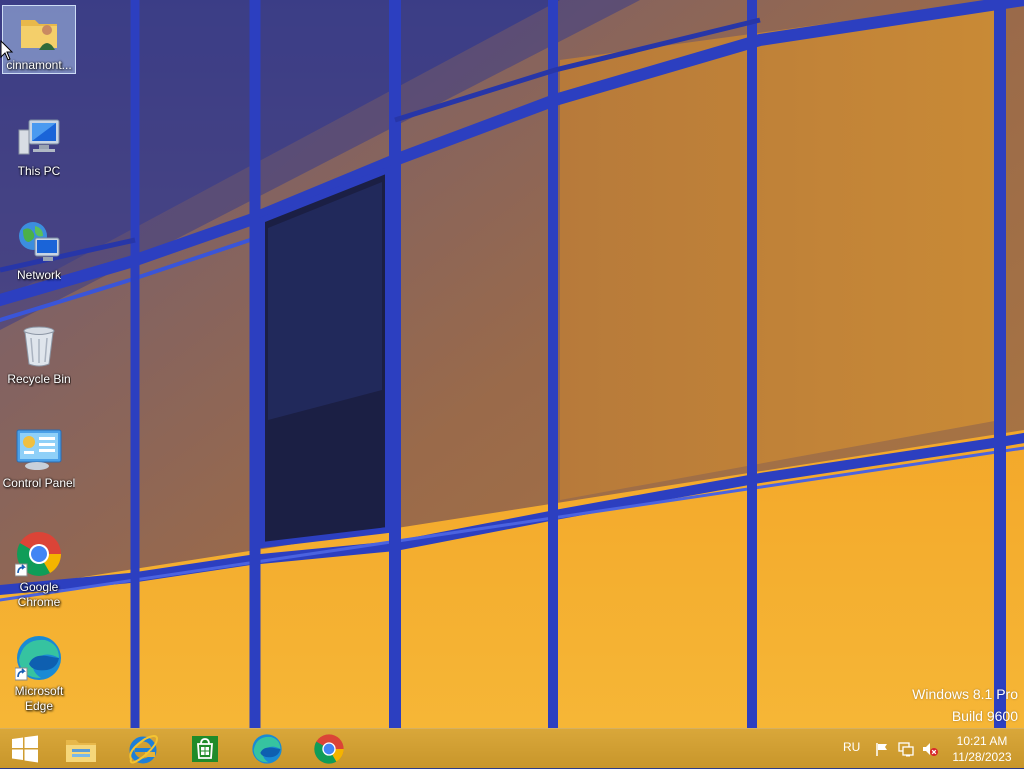 The height and width of the screenshot is (769, 1024). What do you see at coordinates (39, 171) in the screenshot?
I see `desktop-icon-label: This PC` at bounding box center [39, 171].